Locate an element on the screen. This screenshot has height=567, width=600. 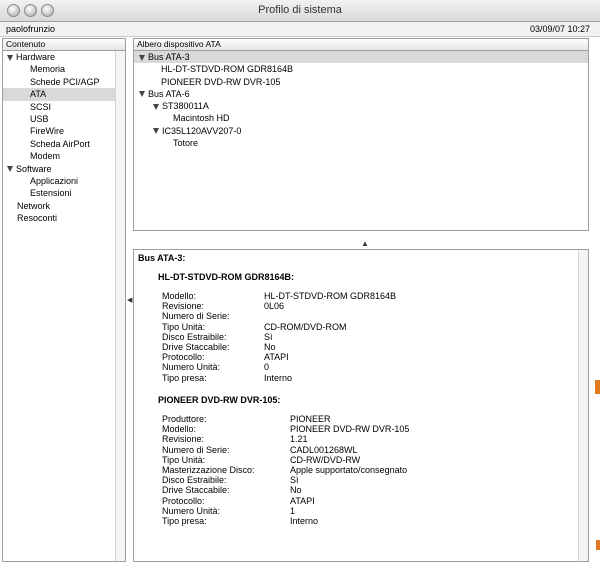
sidebar-item-label: Hardware is located at coordinates (36, 57).